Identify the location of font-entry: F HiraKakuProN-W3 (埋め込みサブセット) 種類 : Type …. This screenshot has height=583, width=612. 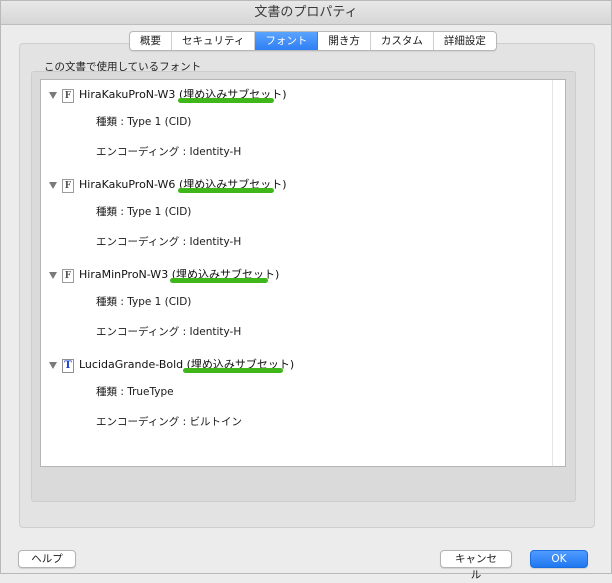
(296, 124).